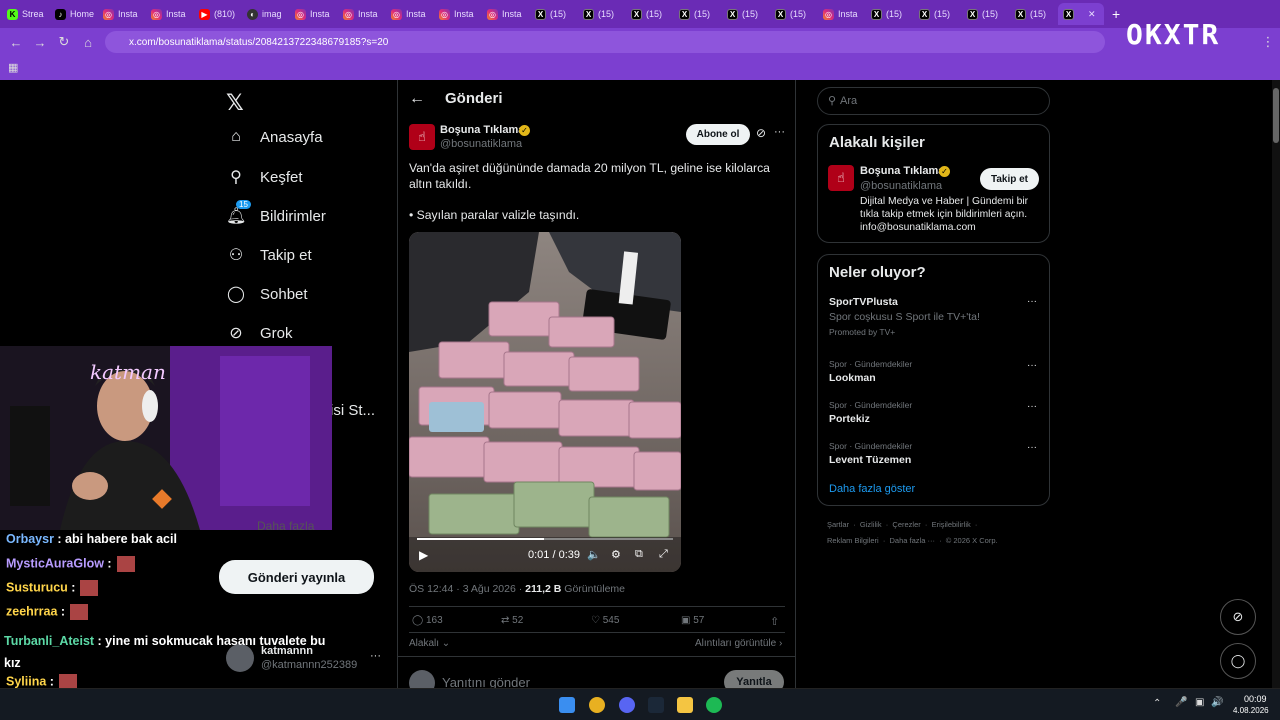 This screenshot has width=1280, height=720. I want to click on tab-22: X ✕, so click(1081, 14).